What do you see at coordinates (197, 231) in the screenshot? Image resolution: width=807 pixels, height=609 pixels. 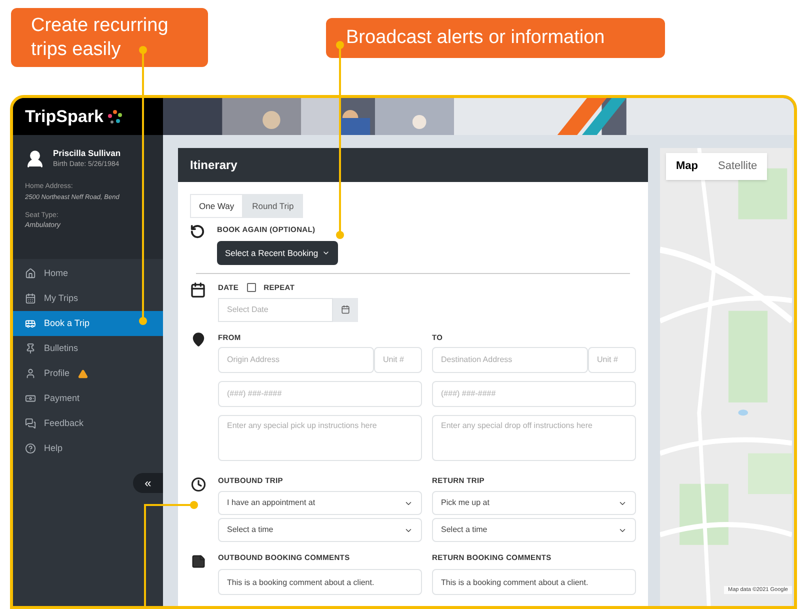 I see `undo-icon` at bounding box center [197, 231].